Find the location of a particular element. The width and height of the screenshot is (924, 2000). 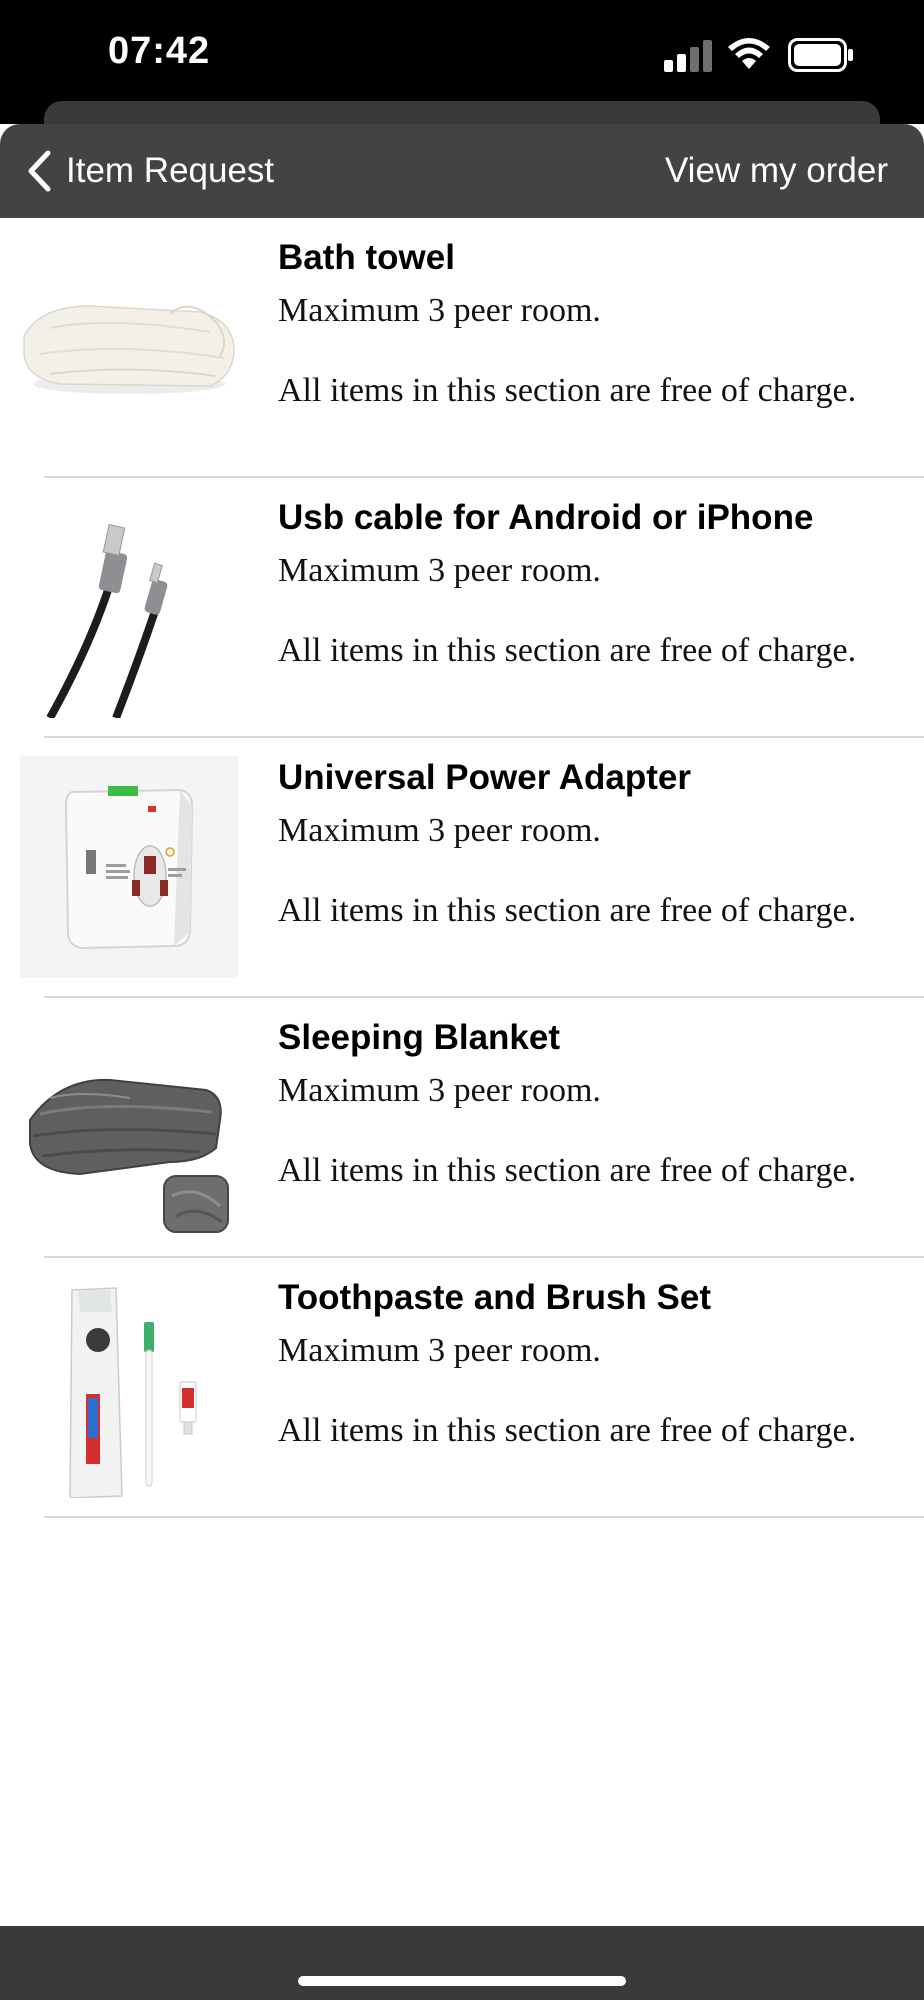

home-indicator-area is located at coordinates (462, 1963).